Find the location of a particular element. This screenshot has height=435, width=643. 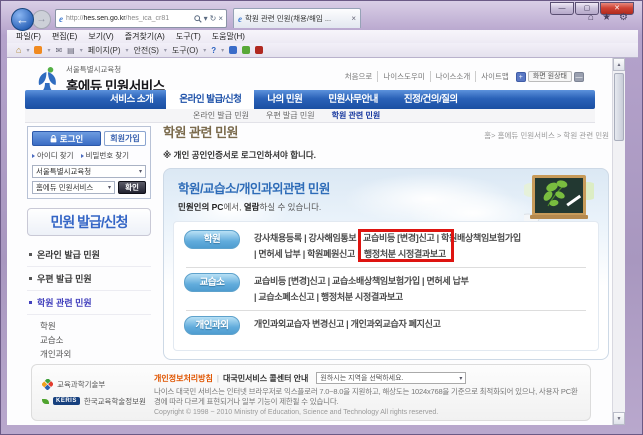

nav-service-intro: 서비스 소개 is located at coordinates (131, 99).